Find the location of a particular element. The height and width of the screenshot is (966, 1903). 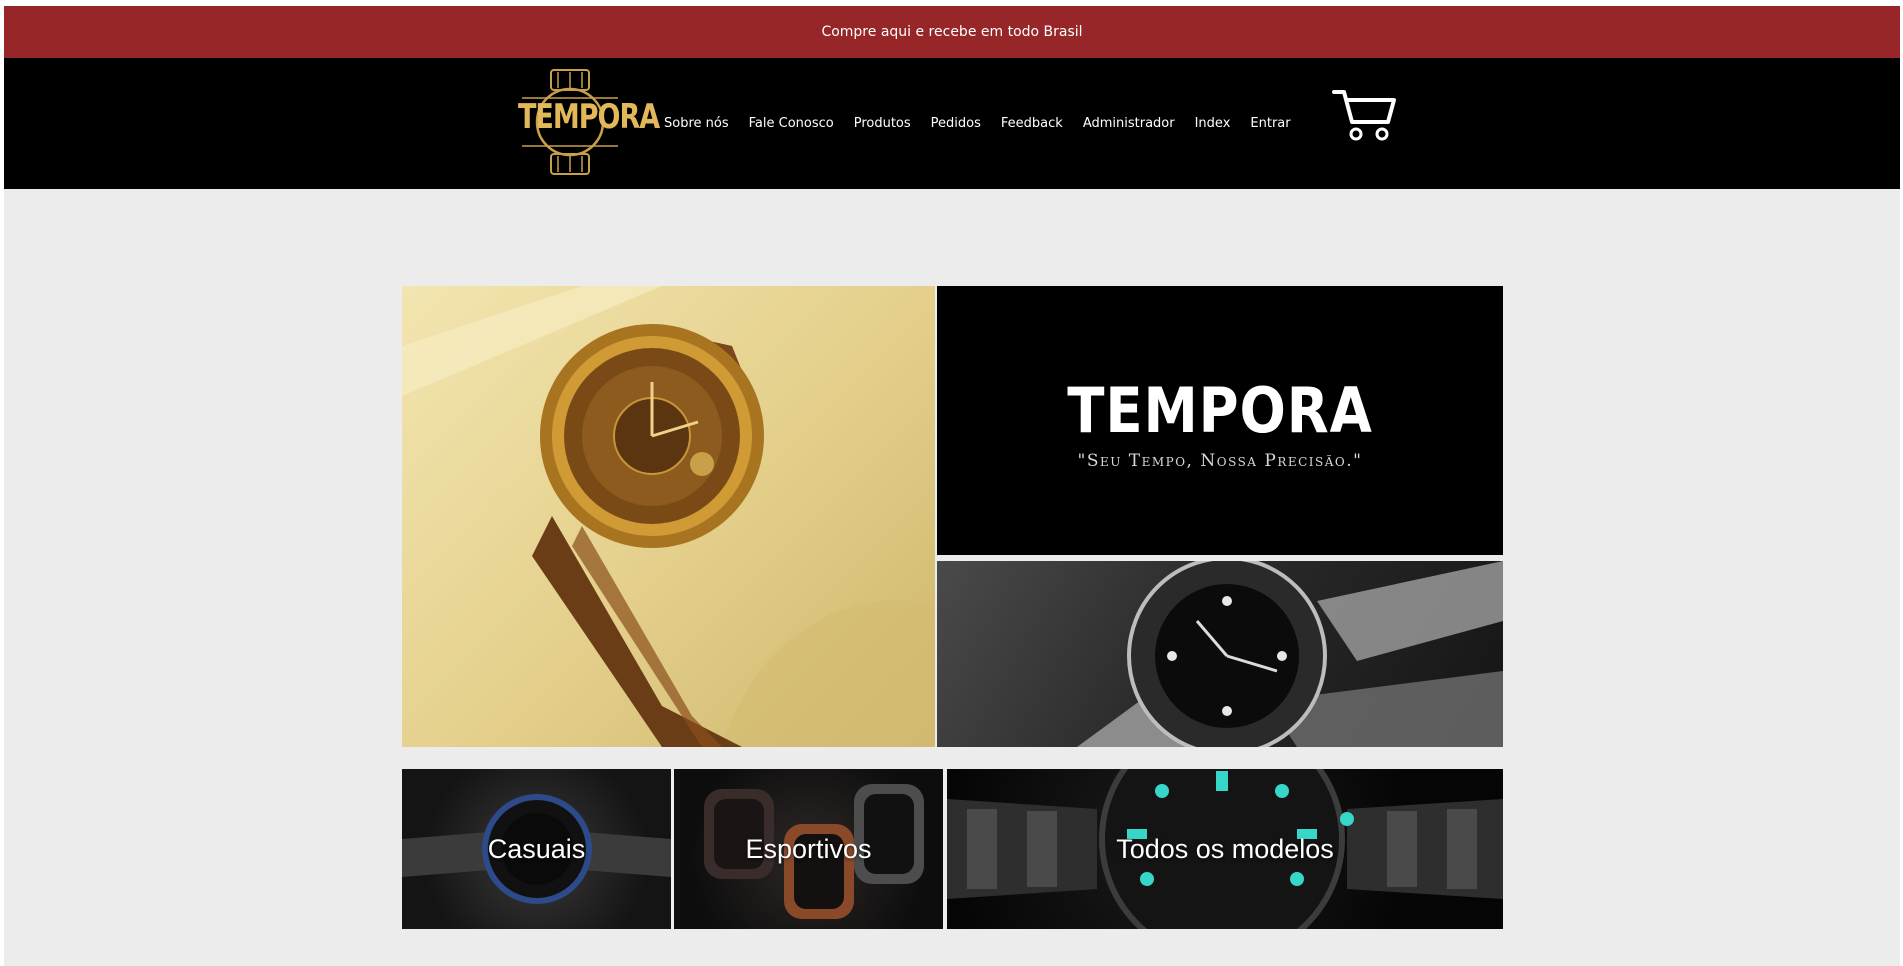

category-casuais-label: Casuais is located at coordinates (536, 848).